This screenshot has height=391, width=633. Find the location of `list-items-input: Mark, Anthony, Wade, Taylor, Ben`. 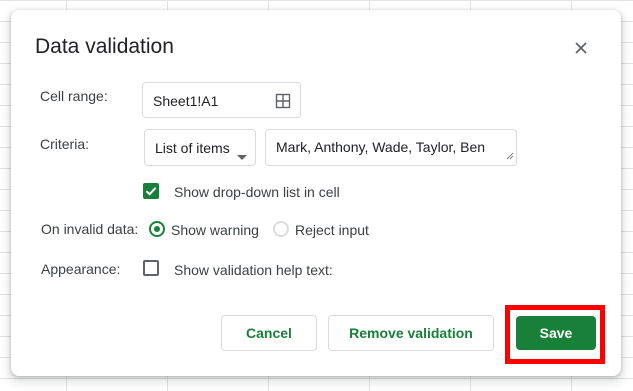

list-items-input: Mark, Anthony, Wade, Taylor, Ben is located at coordinates (391, 147).